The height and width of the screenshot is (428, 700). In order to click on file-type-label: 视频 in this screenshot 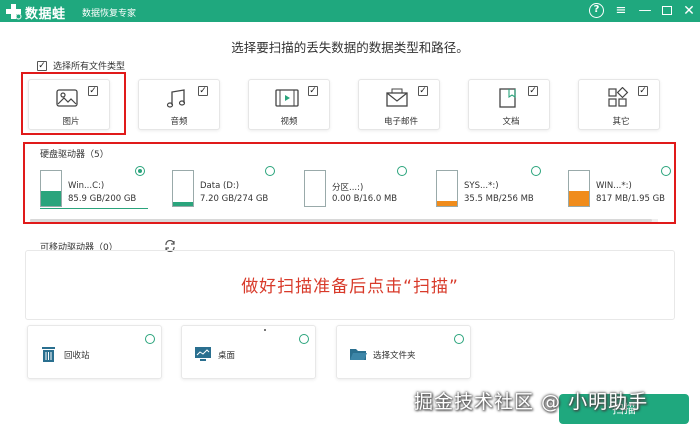, I will do `click(289, 122)`.